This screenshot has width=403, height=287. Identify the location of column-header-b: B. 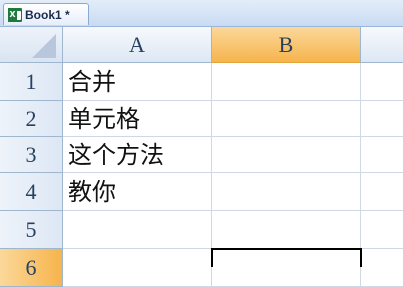
(286, 45).